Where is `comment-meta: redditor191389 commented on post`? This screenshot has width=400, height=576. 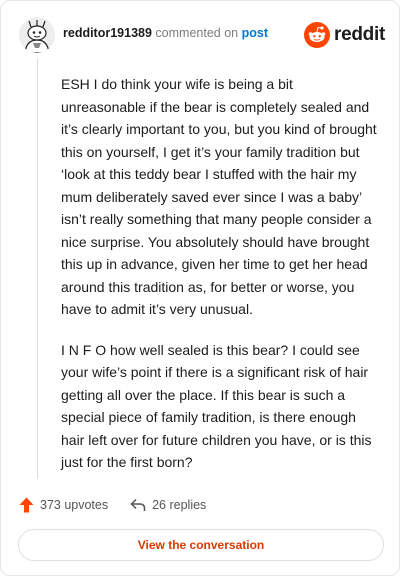
comment-meta: redditor191389 commented on post is located at coordinates (165, 33).